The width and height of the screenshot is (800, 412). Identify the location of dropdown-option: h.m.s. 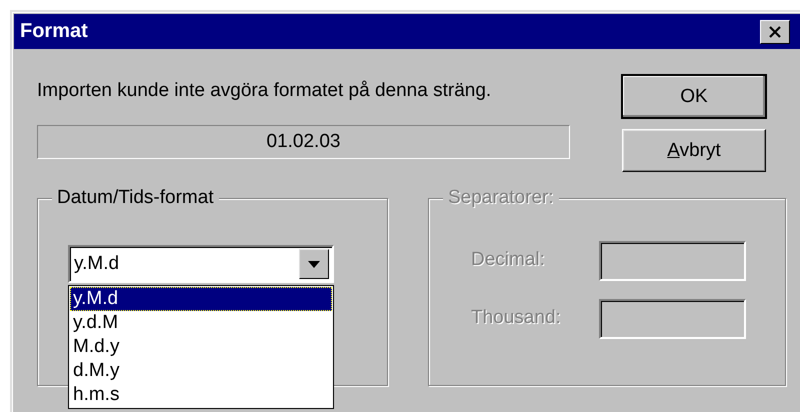
(201, 395).